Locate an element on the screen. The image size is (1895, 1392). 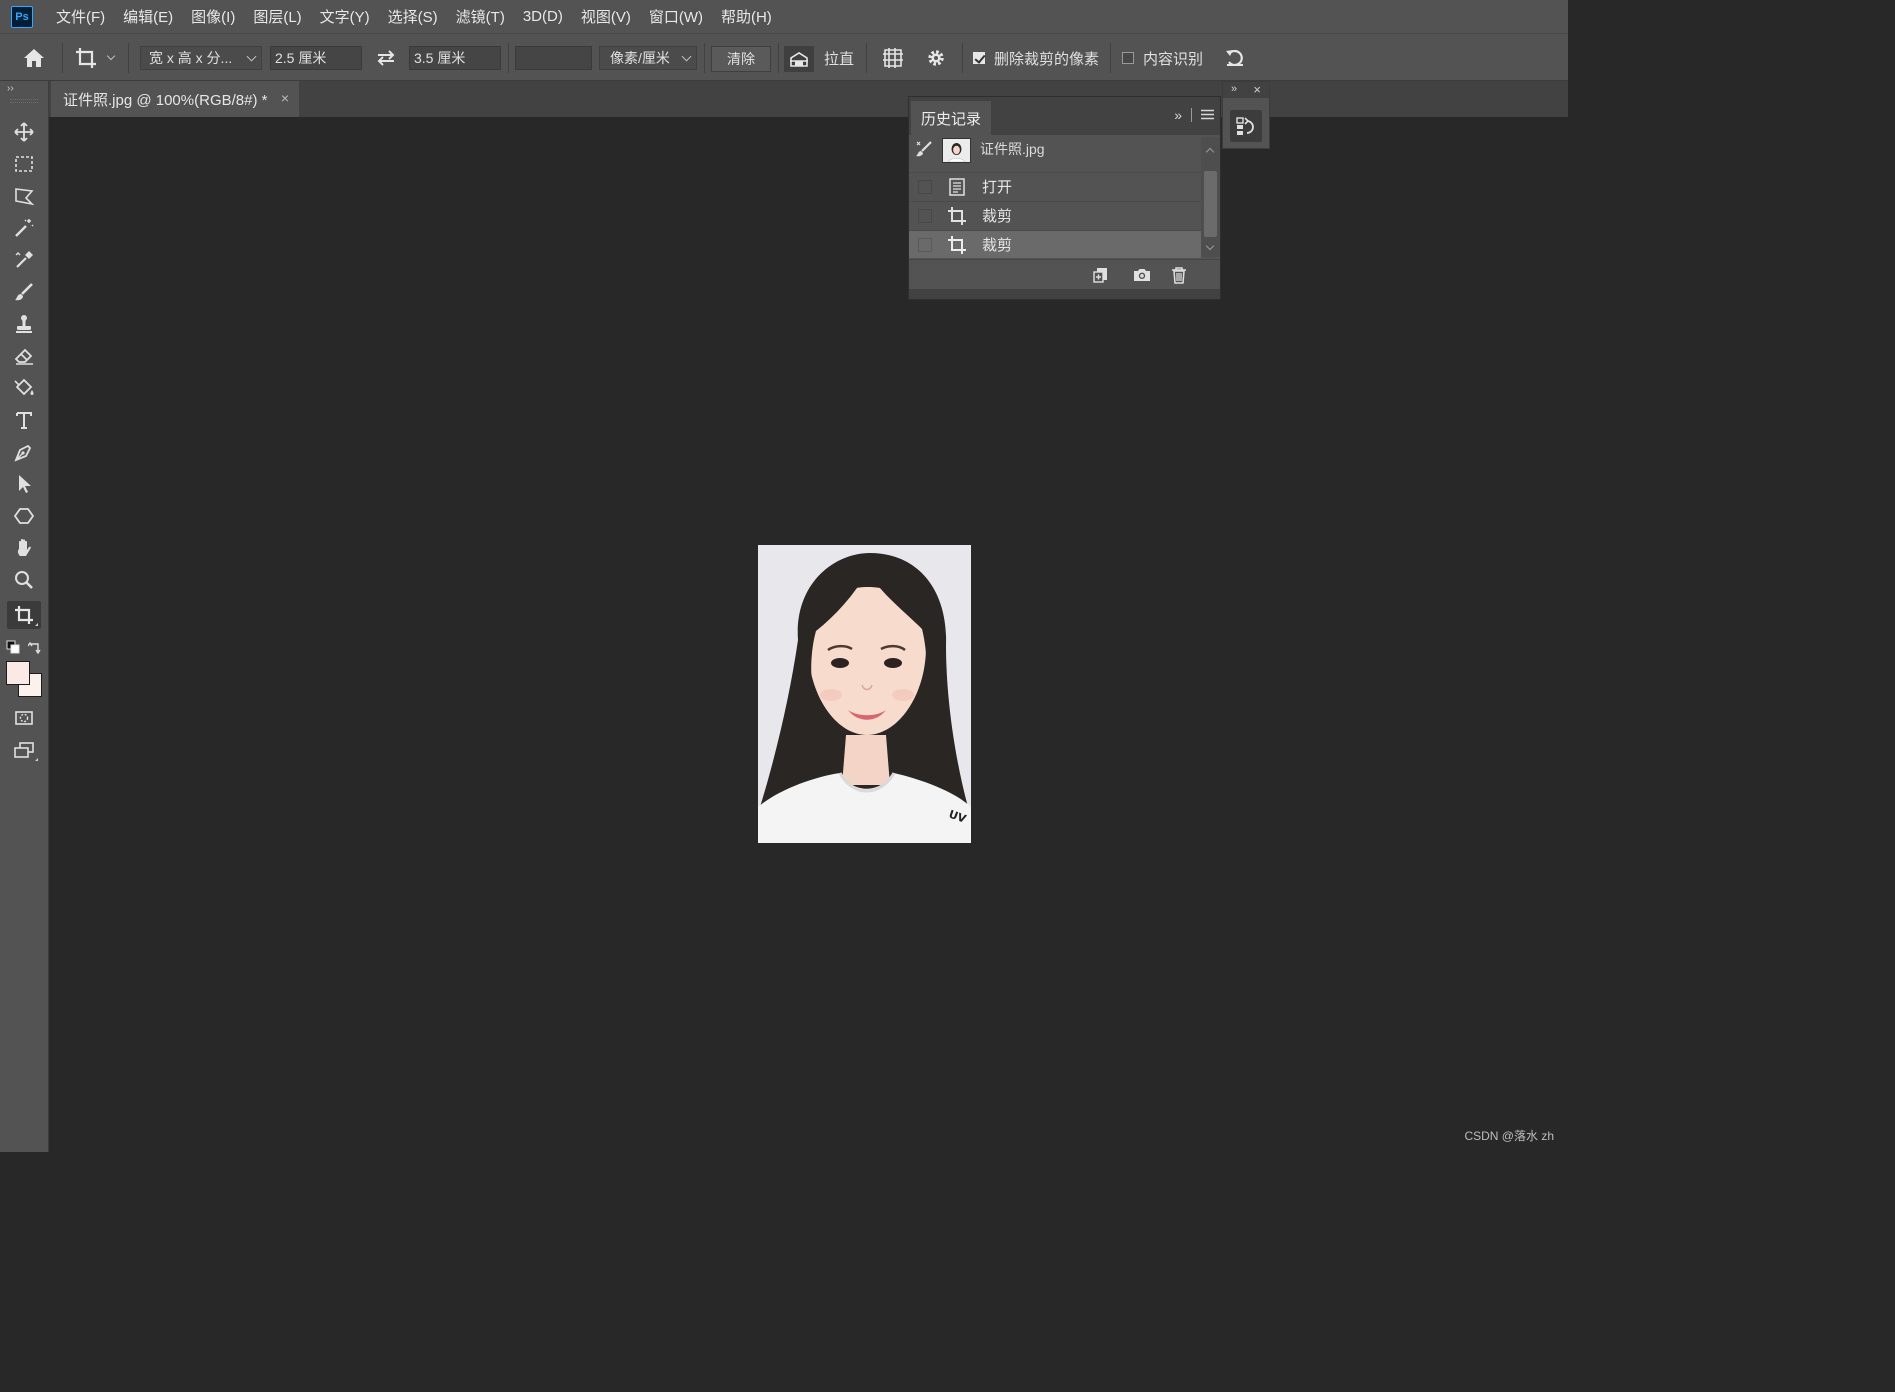
collapse-panel-icon: » is located at coordinates (1178, 115).